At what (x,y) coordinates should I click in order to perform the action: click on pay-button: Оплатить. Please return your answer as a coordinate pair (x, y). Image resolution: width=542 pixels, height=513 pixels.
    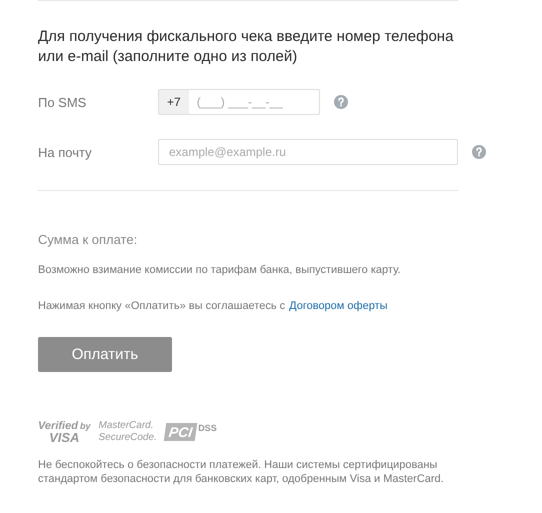
    Looking at the image, I should click on (105, 354).